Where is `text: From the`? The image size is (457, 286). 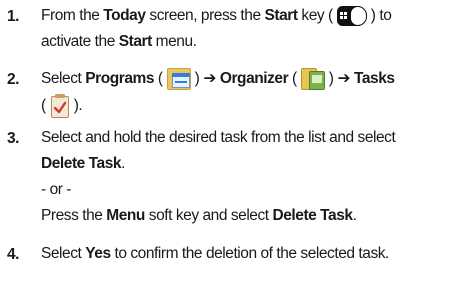
text: From the is located at coordinates (72, 16).